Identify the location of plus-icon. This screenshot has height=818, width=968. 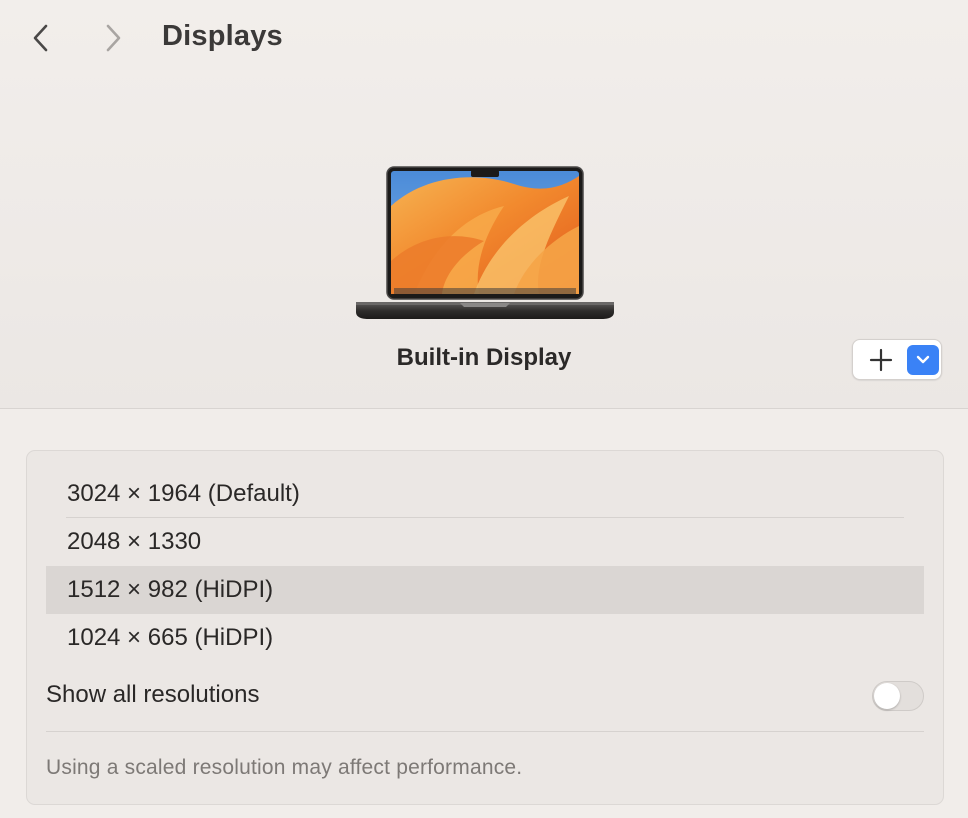
(881, 360).